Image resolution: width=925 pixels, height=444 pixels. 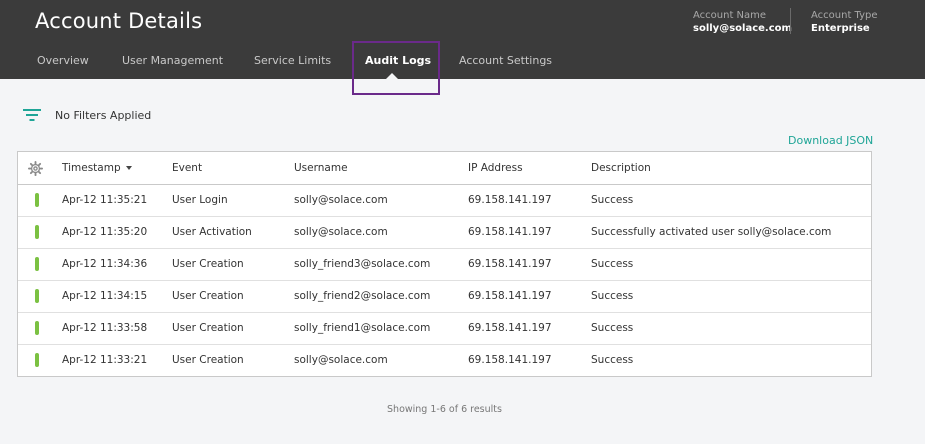 I want to click on column-header-username: Username, so click(x=321, y=168).